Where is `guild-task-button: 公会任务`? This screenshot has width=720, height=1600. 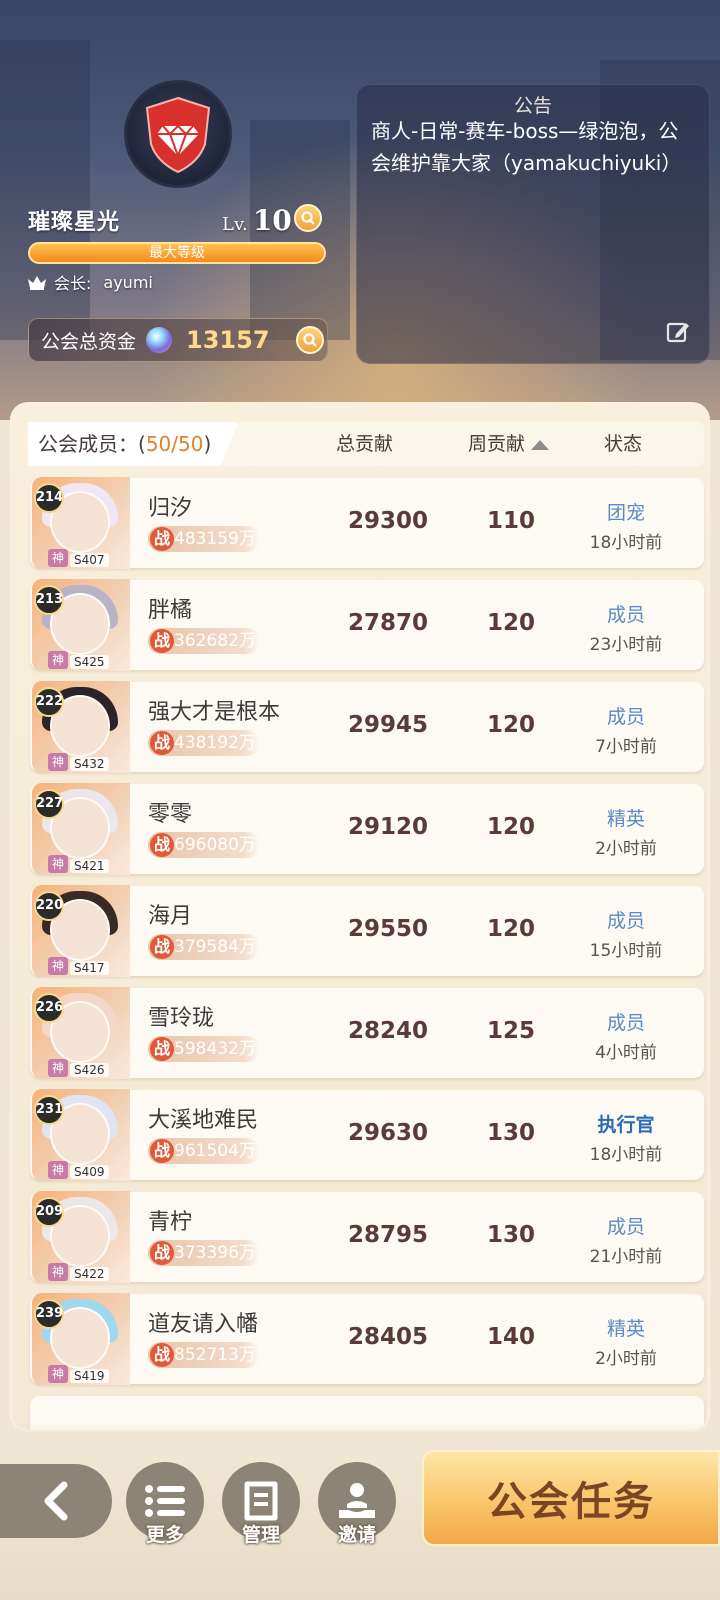 guild-task-button: 公会任务 is located at coordinates (571, 1498).